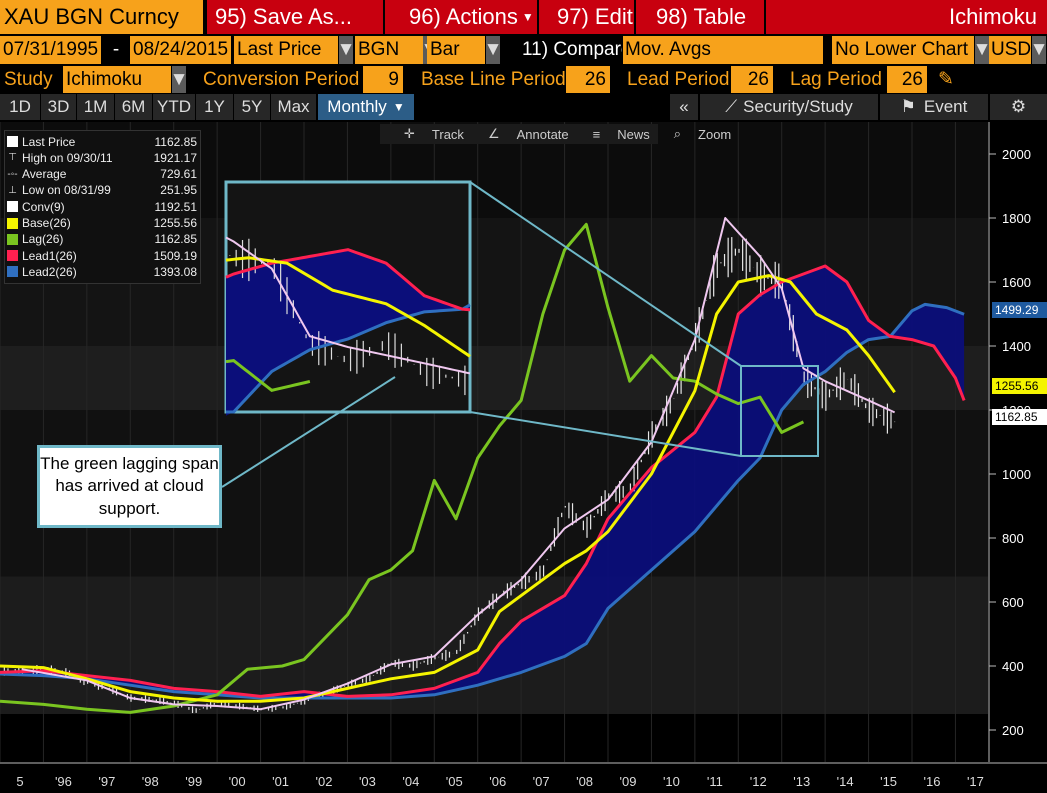 This screenshot has width=1047, height=793. Describe the element at coordinates (175, 255) in the screenshot. I see `legend-value: 1509.19` at that location.